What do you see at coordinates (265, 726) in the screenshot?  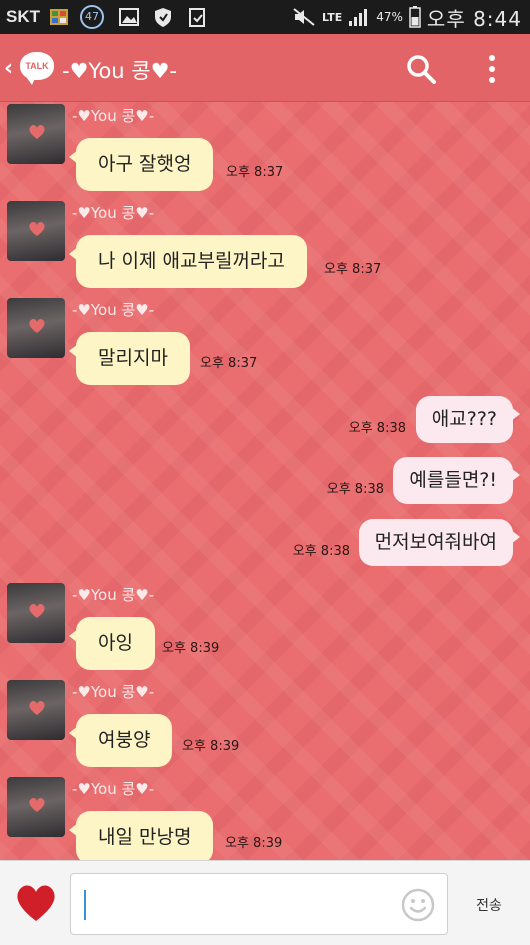 I see `incoming-message: -♥You 콩♥- 여붕양 오후 8:39` at bounding box center [265, 726].